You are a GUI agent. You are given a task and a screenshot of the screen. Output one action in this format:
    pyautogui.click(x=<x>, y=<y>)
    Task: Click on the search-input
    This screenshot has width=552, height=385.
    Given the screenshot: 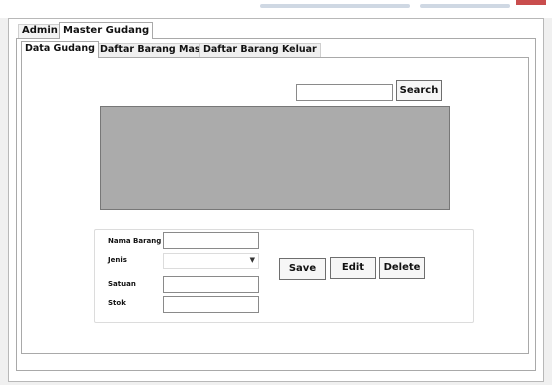 What is the action you would take?
    pyautogui.click(x=344, y=92)
    